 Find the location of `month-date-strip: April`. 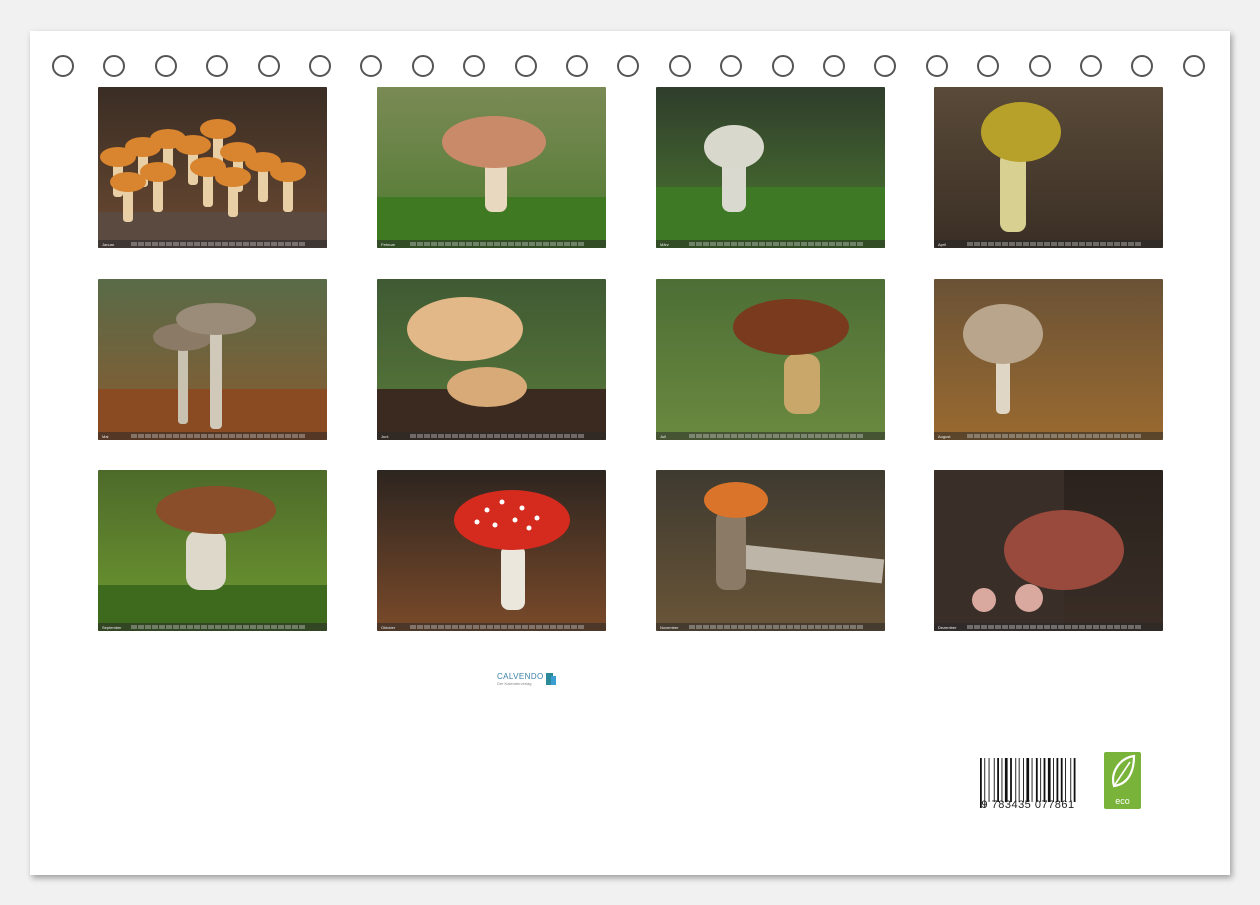

month-date-strip: April is located at coordinates (1048, 244).